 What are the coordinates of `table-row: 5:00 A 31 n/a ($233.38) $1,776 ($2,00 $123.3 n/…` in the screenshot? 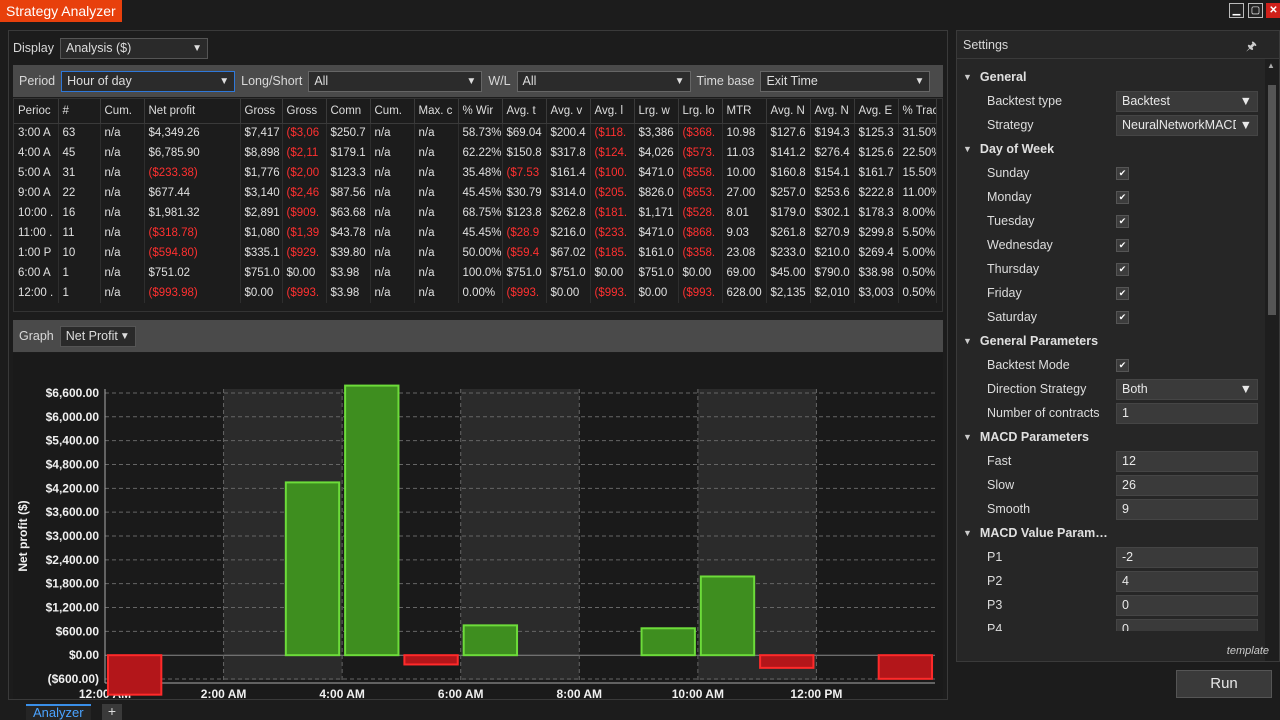 It's located at (475, 173).